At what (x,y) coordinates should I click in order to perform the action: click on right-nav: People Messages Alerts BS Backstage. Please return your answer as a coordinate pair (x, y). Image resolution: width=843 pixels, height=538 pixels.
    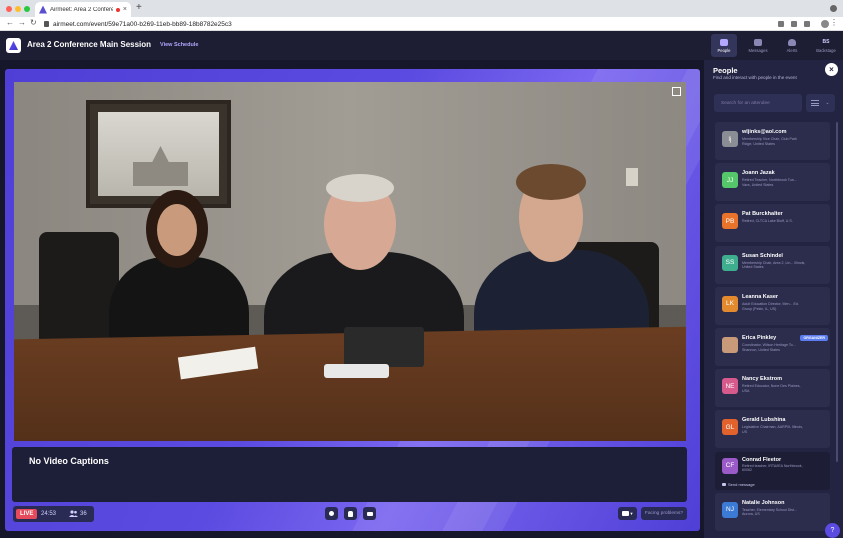
    Looking at the image, I should click on (773, 45).